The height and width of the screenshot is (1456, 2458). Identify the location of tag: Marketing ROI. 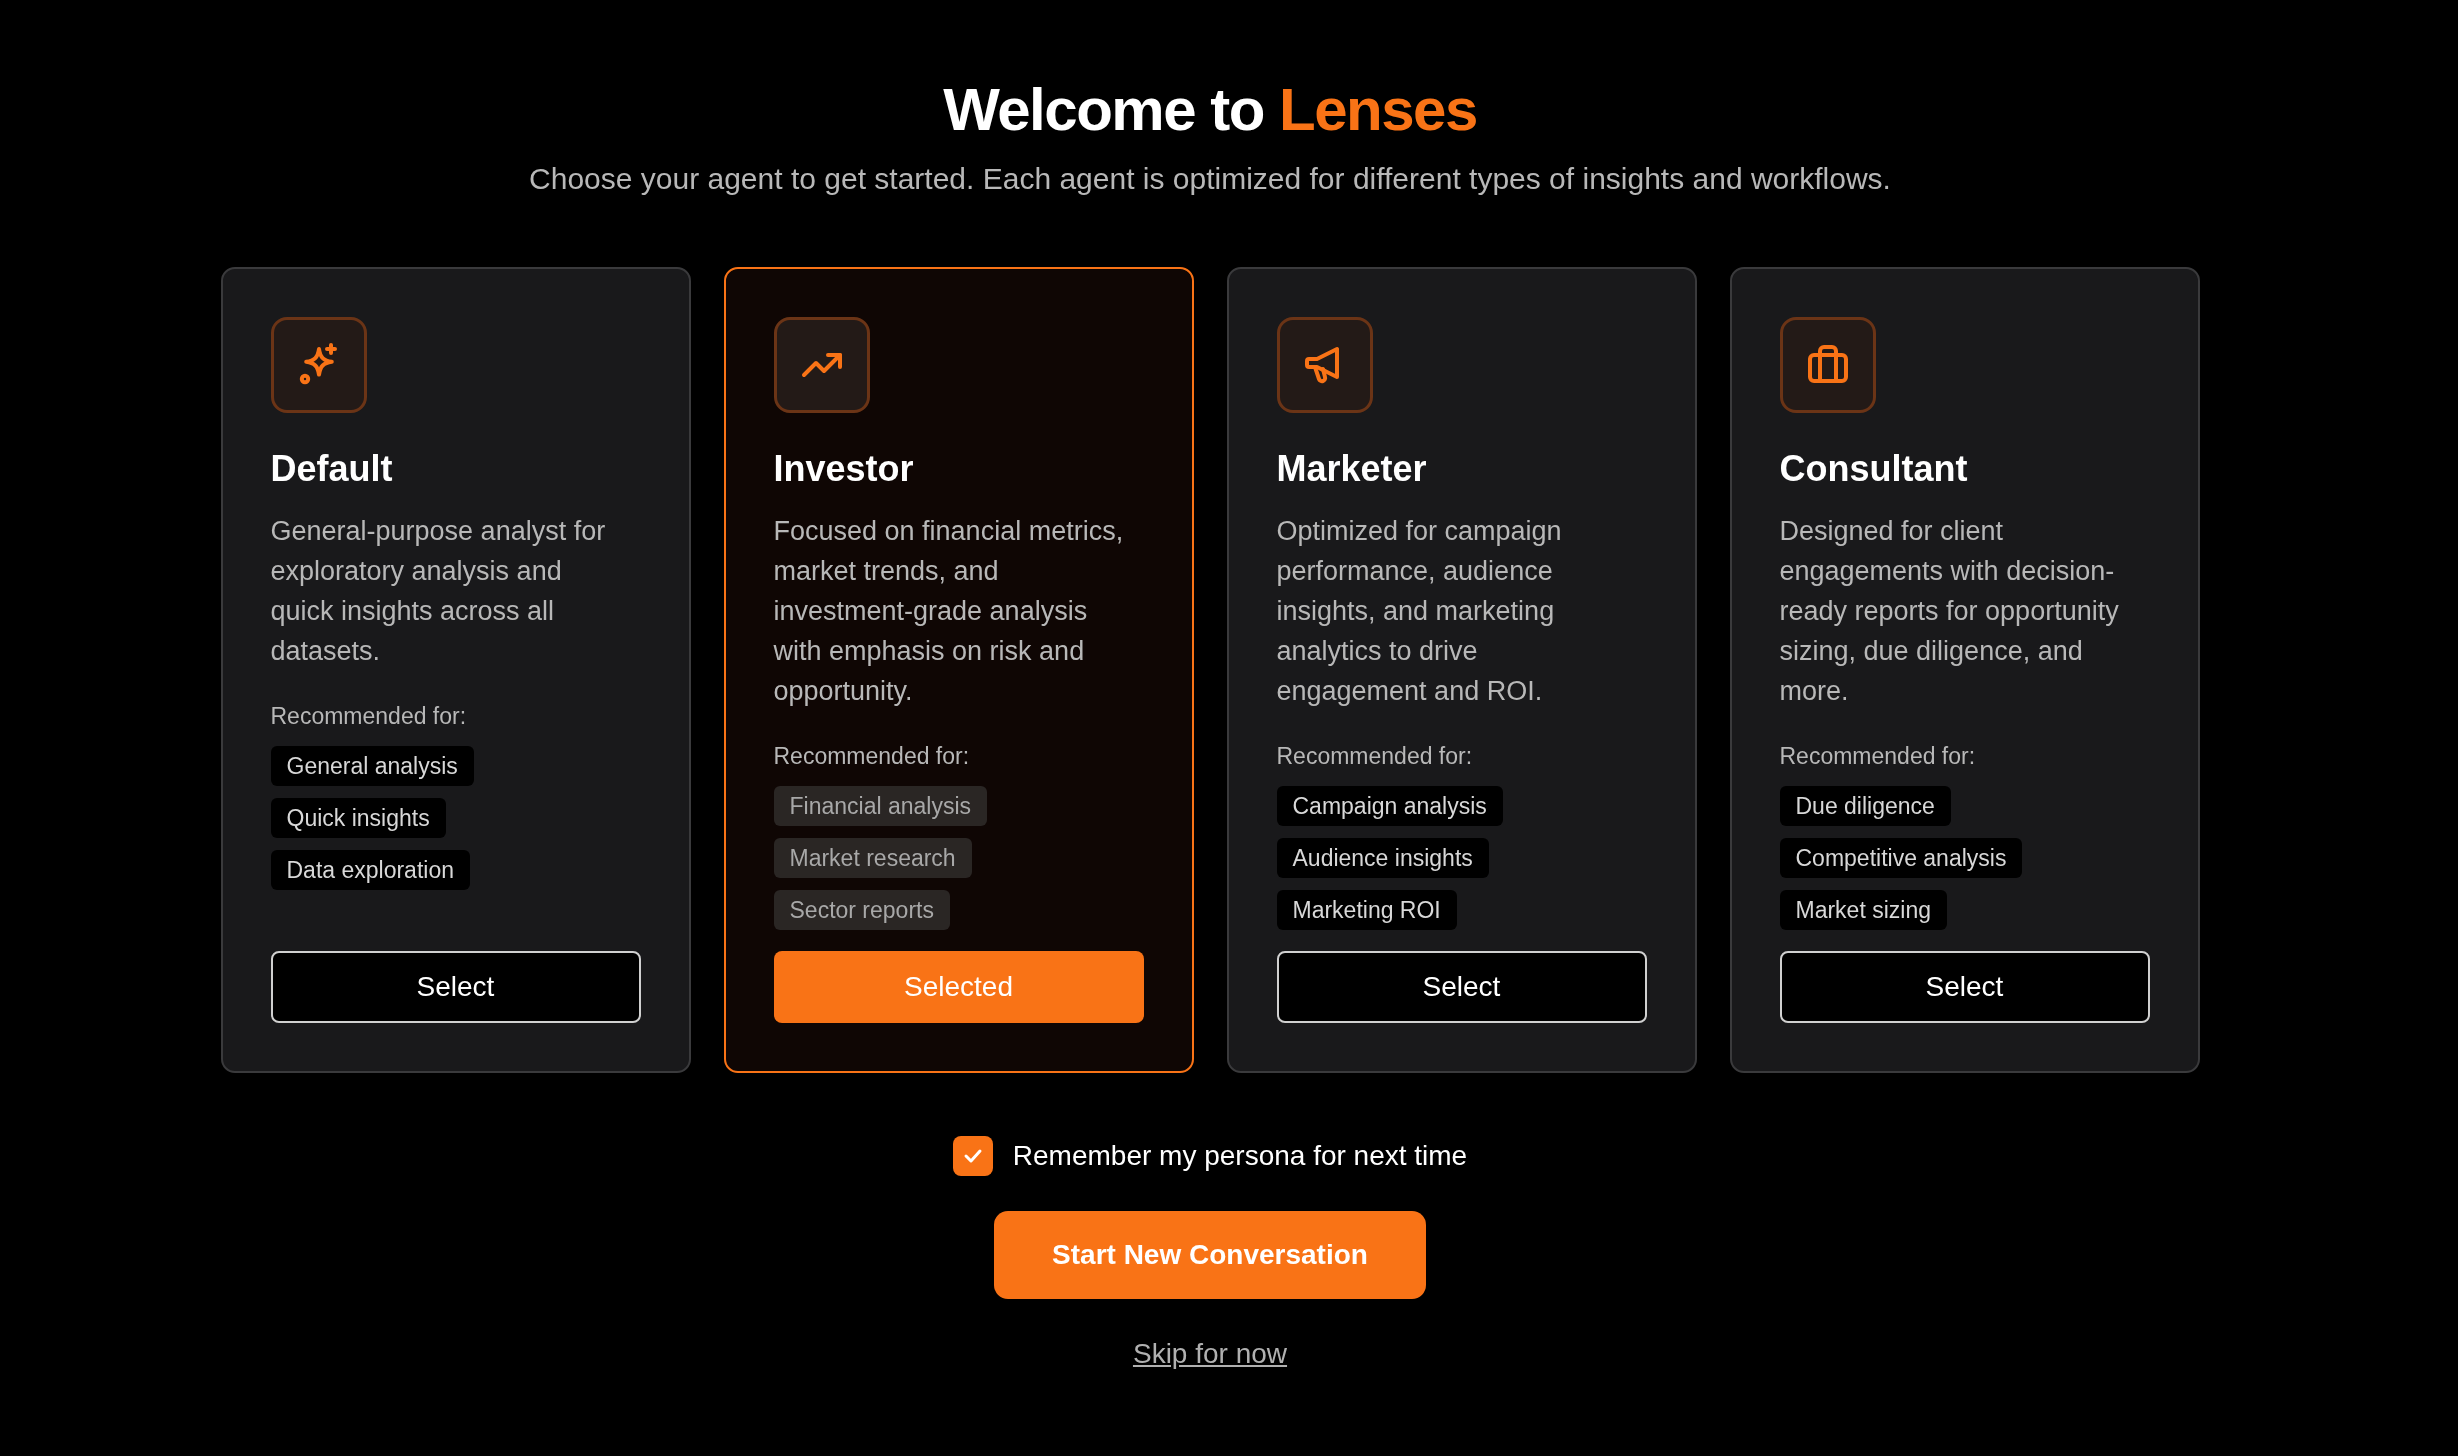
(1366, 909).